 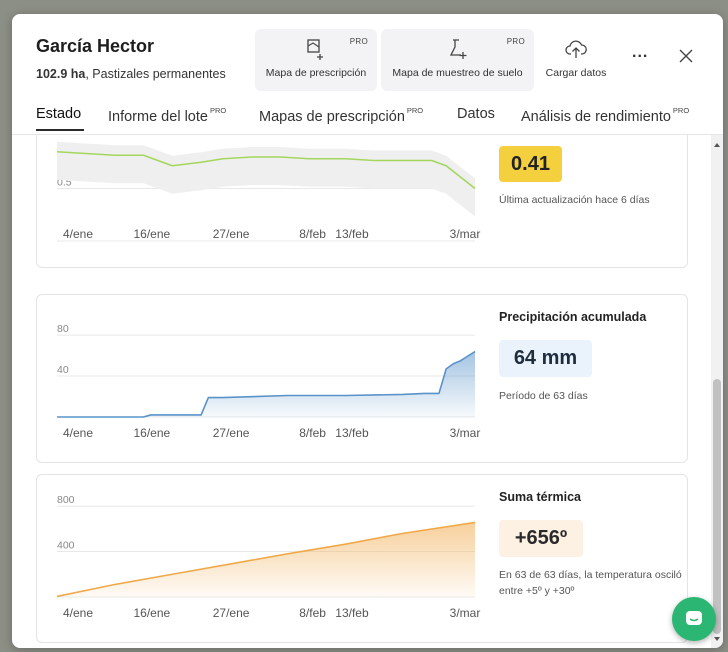 I want to click on scrollbar, so click(x=717, y=391).